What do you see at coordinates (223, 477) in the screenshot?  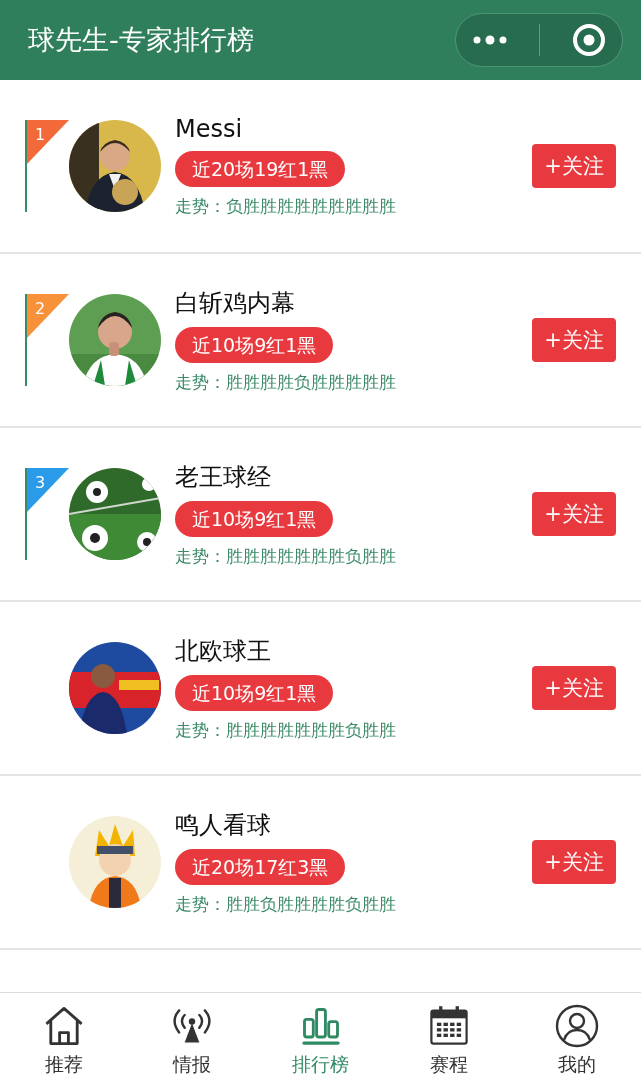 I see `expert-name: 老王球经` at bounding box center [223, 477].